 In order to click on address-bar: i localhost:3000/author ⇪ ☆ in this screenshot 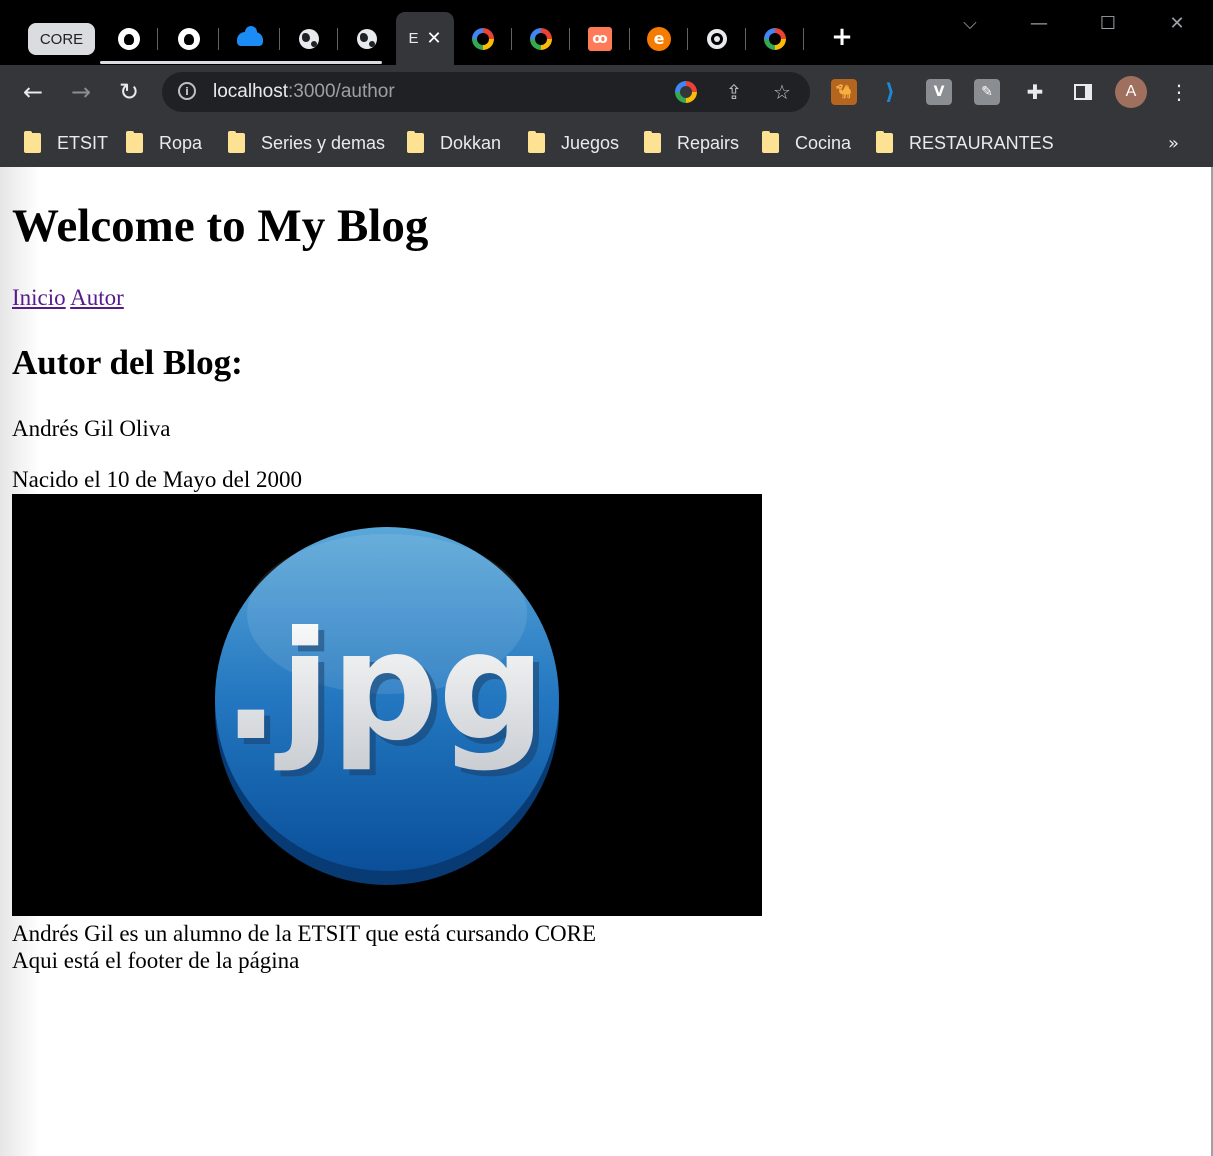, I will do `click(486, 92)`.